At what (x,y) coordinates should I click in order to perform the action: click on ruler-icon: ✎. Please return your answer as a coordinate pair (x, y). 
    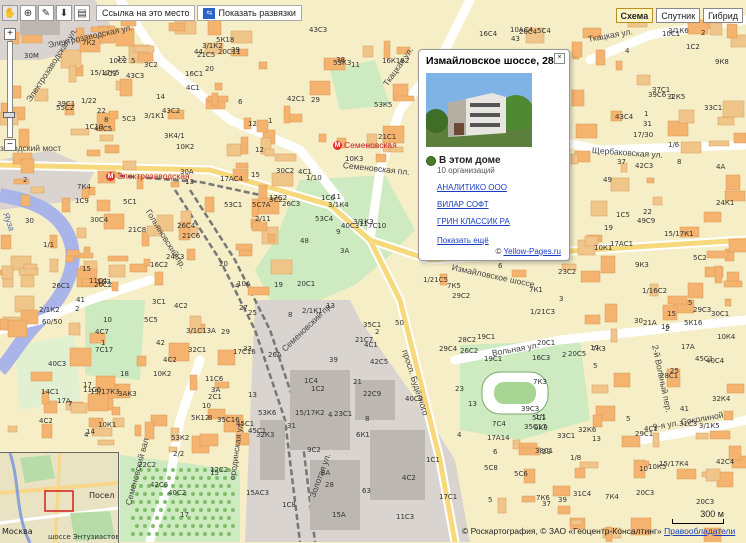
    Looking at the image, I should click on (46, 13).